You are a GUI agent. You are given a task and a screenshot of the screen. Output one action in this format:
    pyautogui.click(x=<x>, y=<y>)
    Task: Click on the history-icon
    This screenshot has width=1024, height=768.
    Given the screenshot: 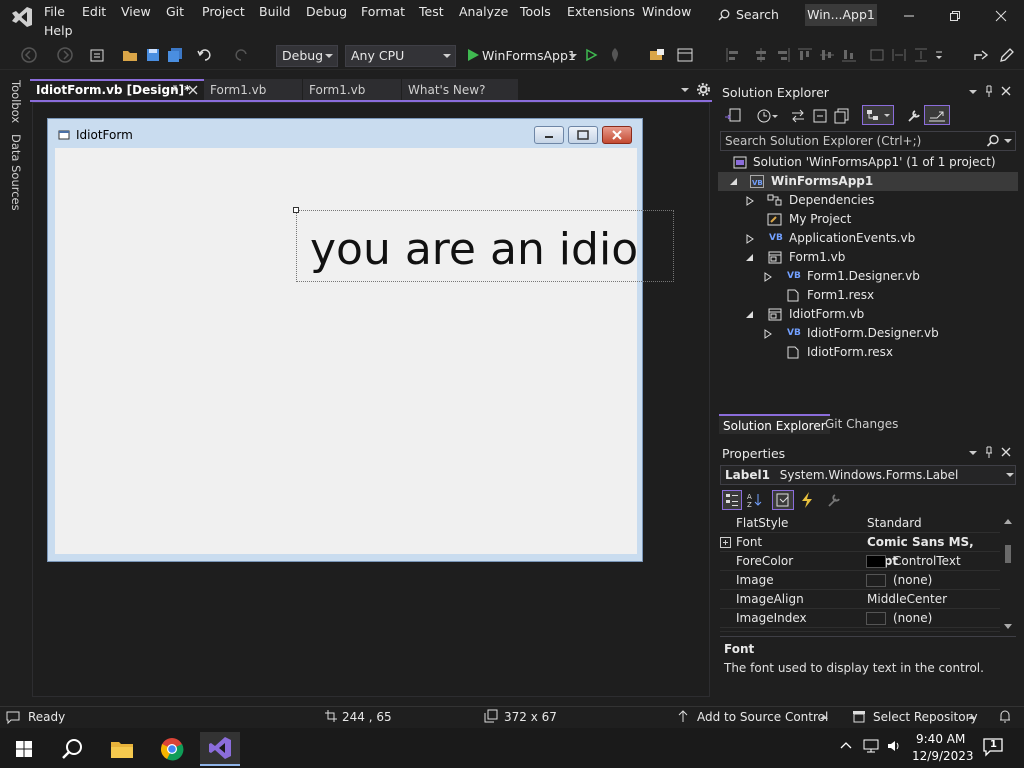 What is the action you would take?
    pyautogui.click(x=767, y=116)
    